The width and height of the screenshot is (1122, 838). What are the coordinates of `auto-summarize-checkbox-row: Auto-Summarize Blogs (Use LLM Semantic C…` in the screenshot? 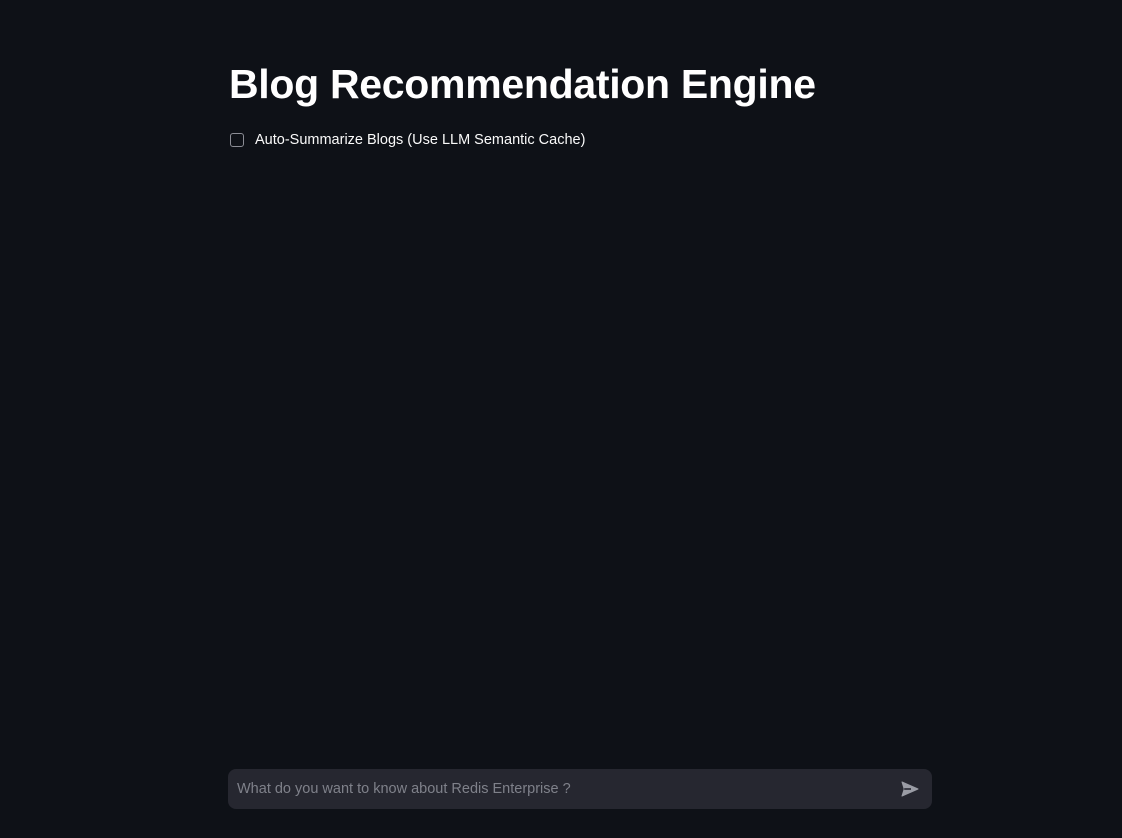 It's located at (581, 140).